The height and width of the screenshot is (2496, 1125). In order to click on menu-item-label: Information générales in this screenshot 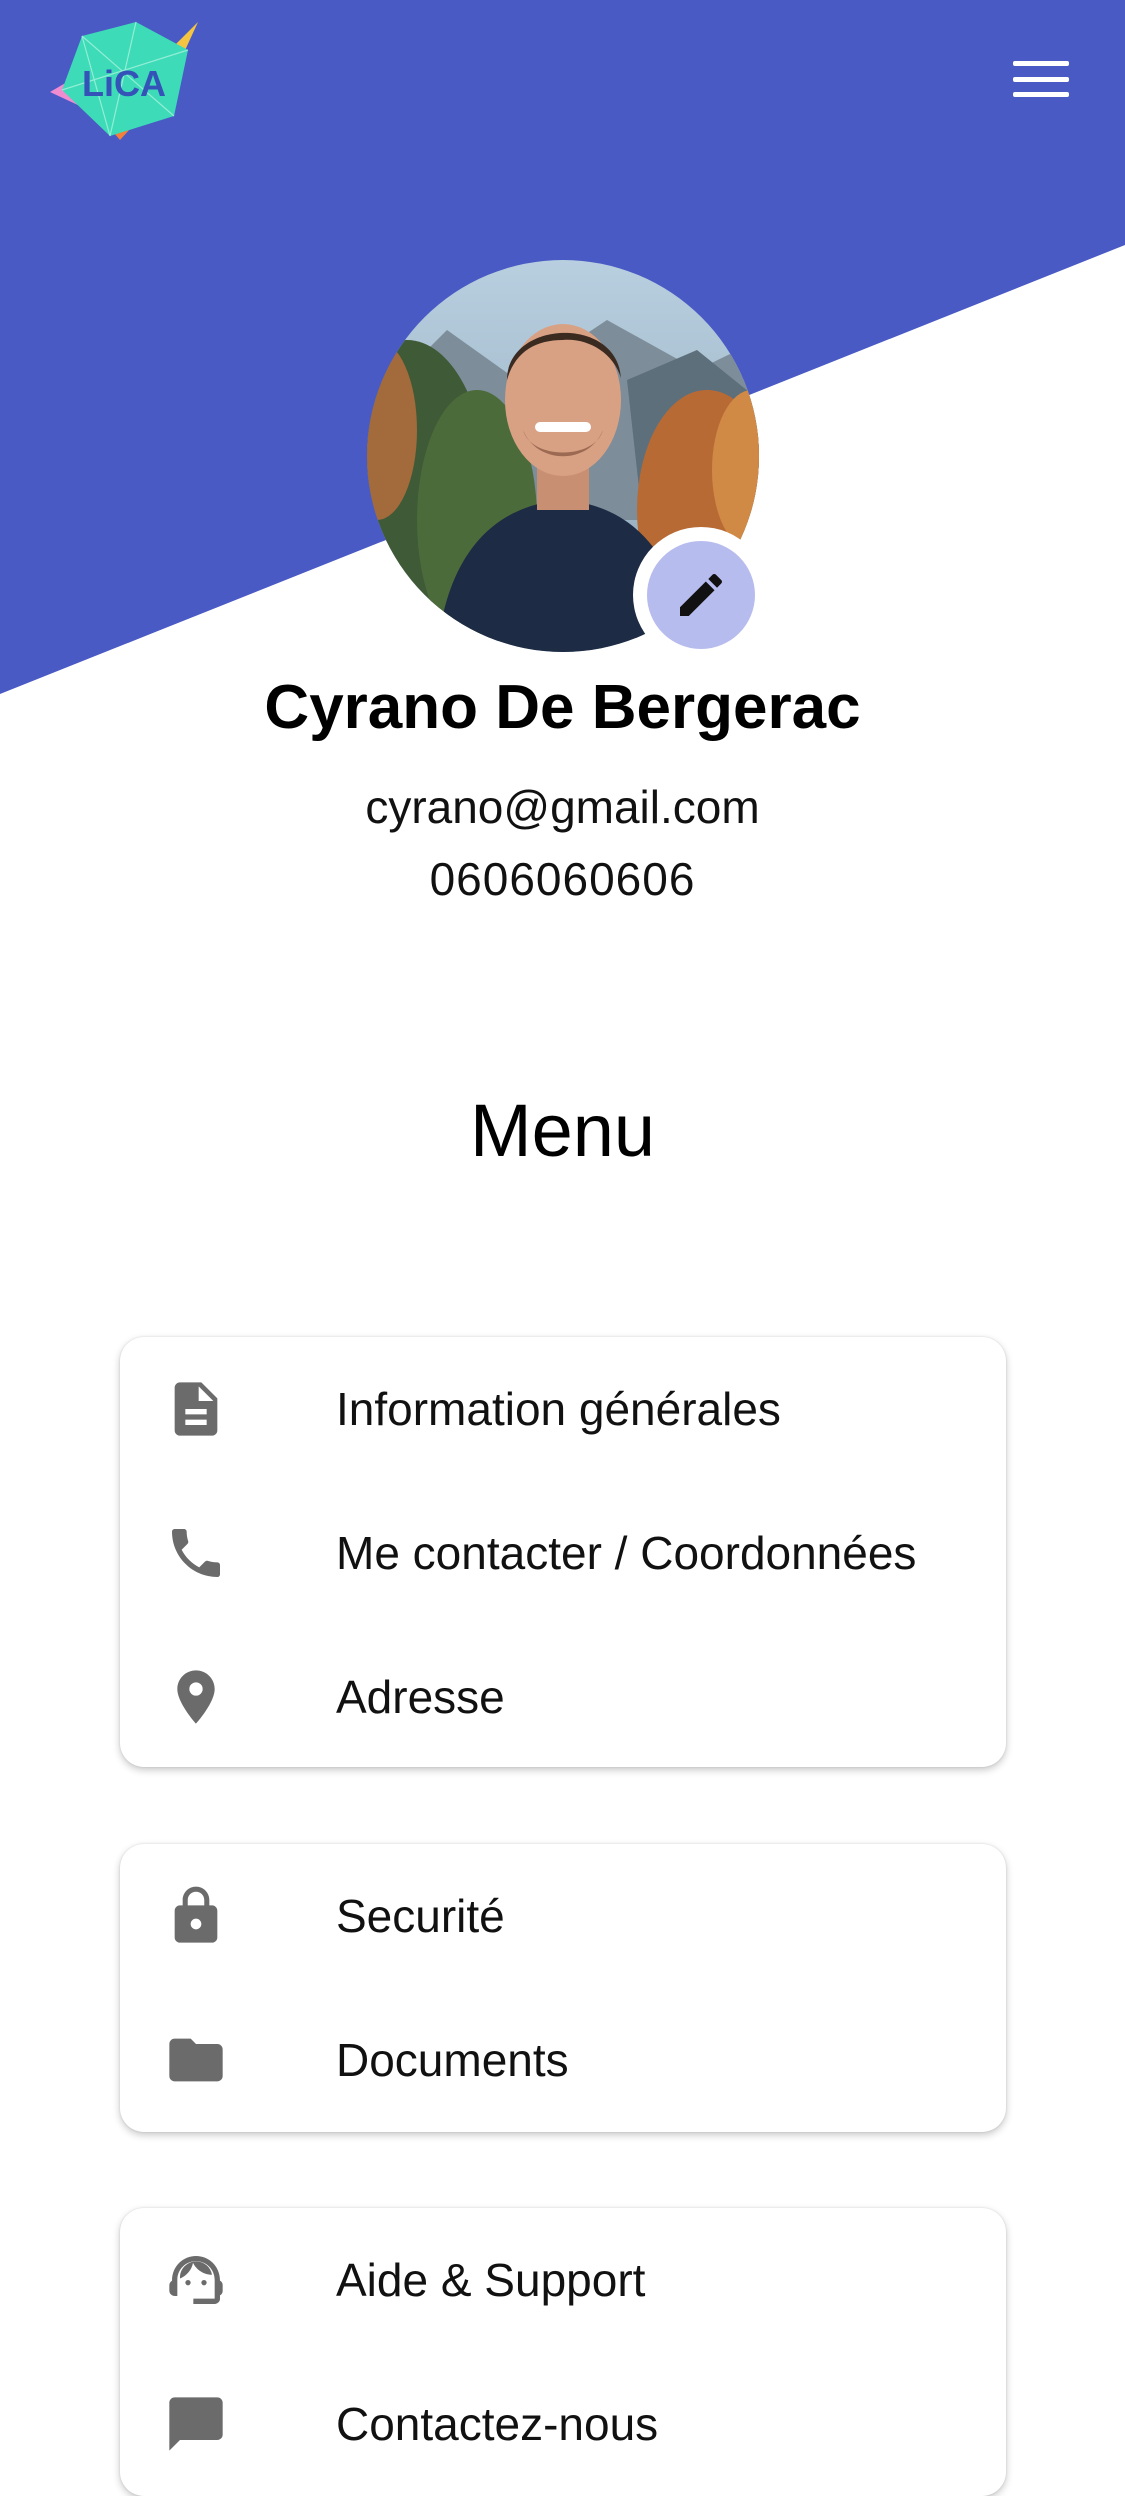, I will do `click(558, 1409)`.